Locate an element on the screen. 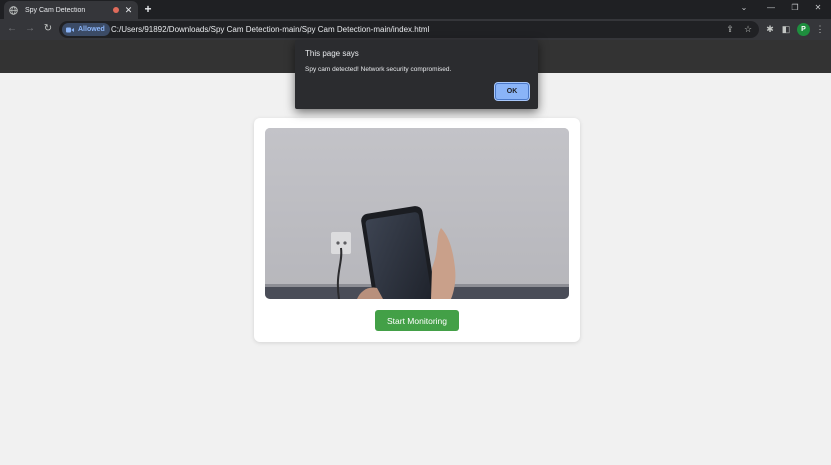  side-panel-icon: ◧ is located at coordinates (786, 29).